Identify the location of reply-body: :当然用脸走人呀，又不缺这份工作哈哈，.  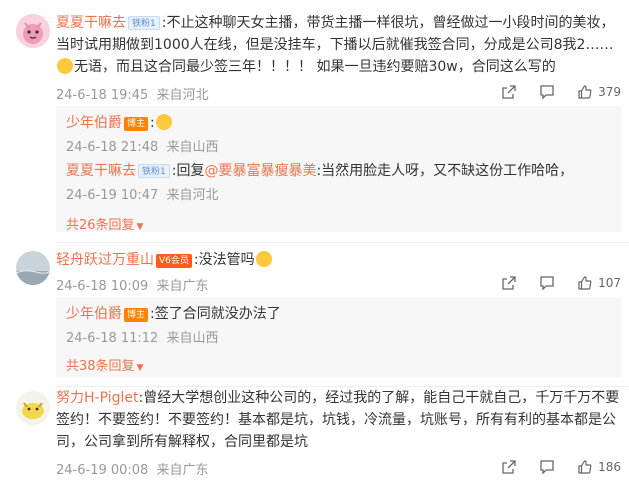
(445, 171).